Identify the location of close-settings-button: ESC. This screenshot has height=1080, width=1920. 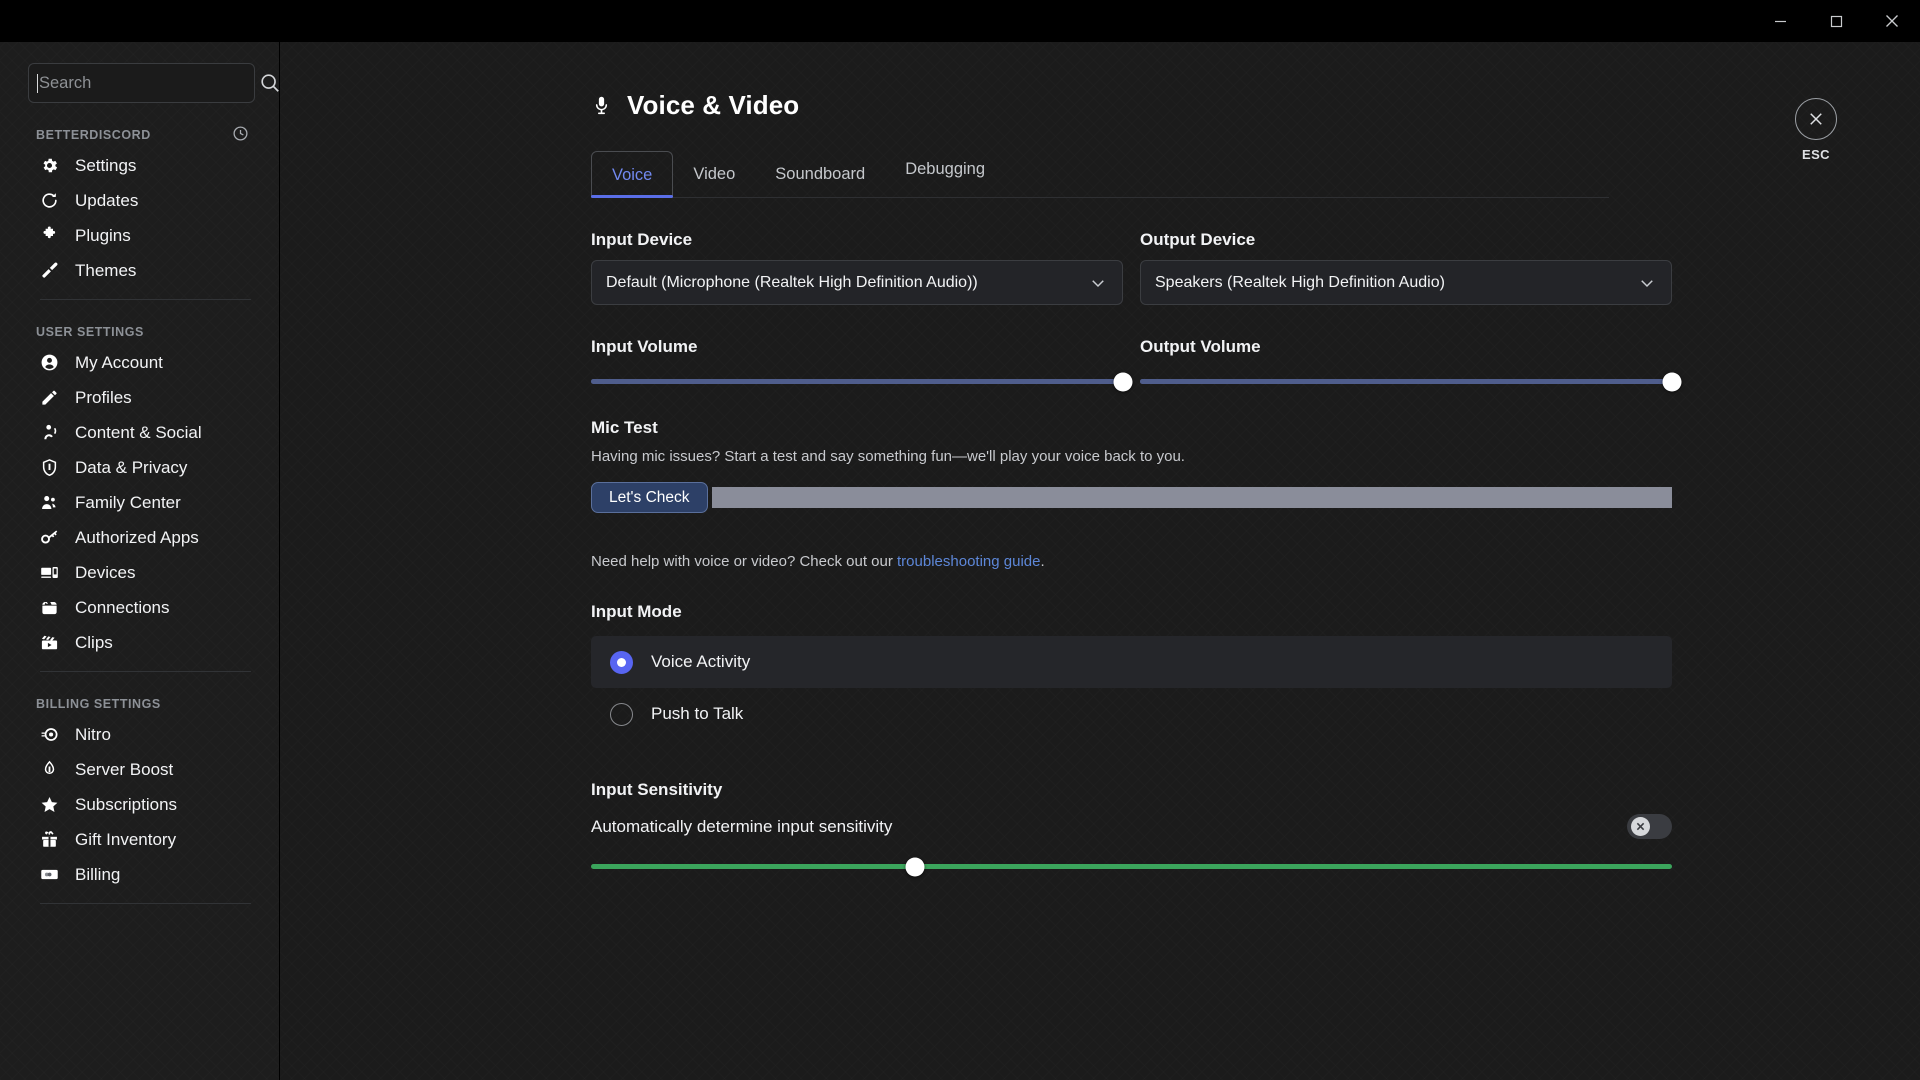
(1816, 130).